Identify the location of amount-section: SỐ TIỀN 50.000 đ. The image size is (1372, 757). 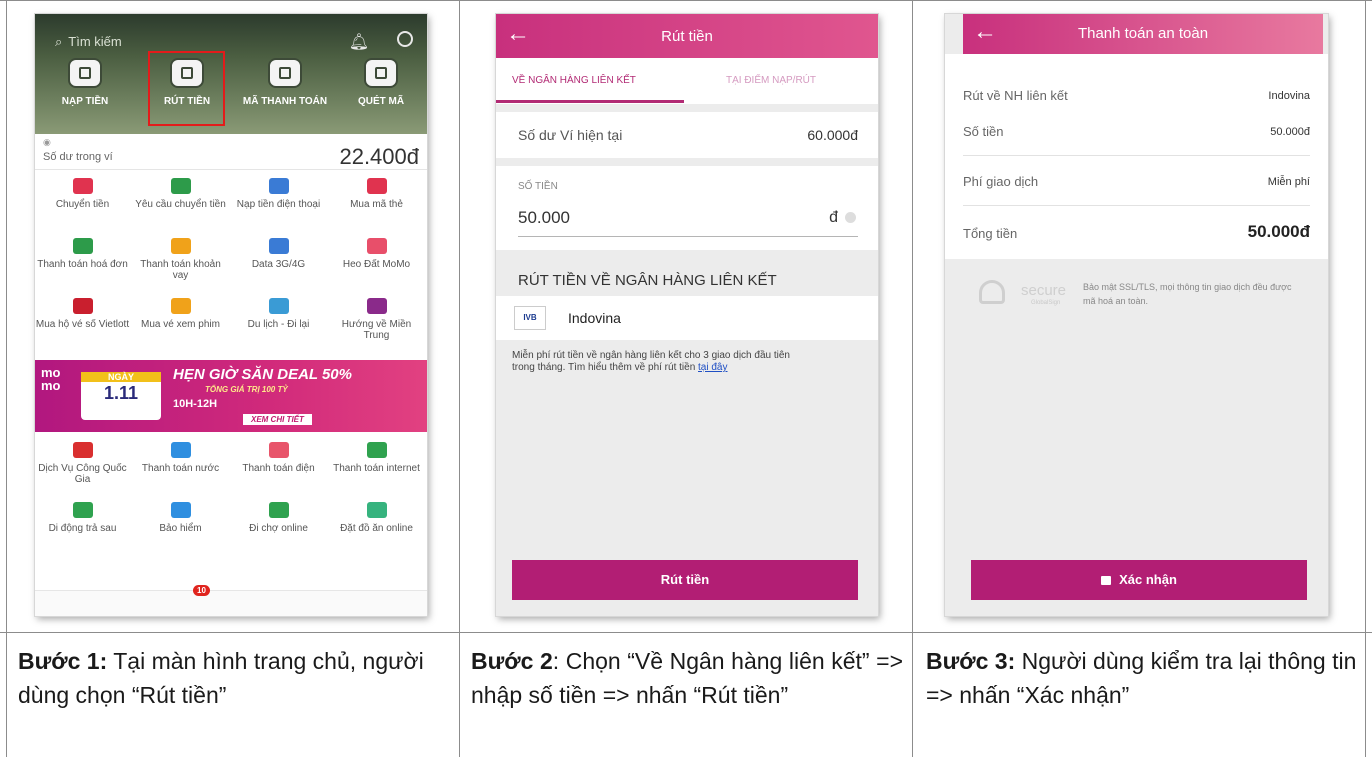
(687, 208).